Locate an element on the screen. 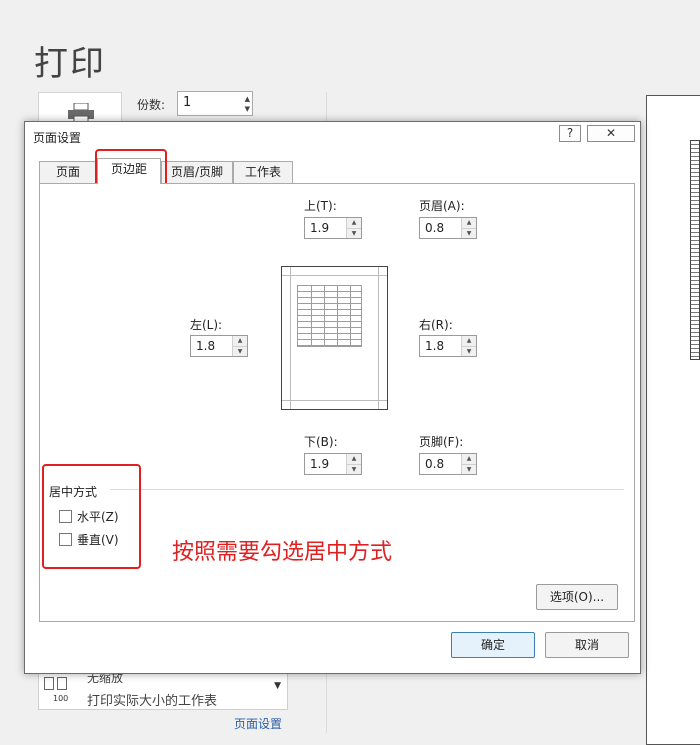 This screenshot has width=700, height=745. help-button: ? is located at coordinates (570, 133).